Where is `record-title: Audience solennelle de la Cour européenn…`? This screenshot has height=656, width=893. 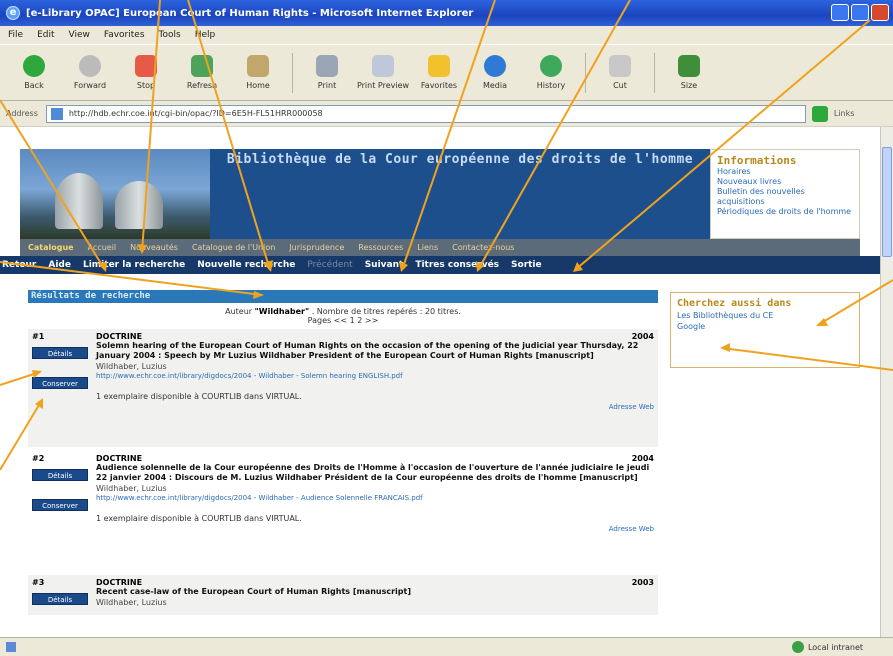
record-title: Audience solennelle de la Cour européenn… is located at coordinates (375, 473).